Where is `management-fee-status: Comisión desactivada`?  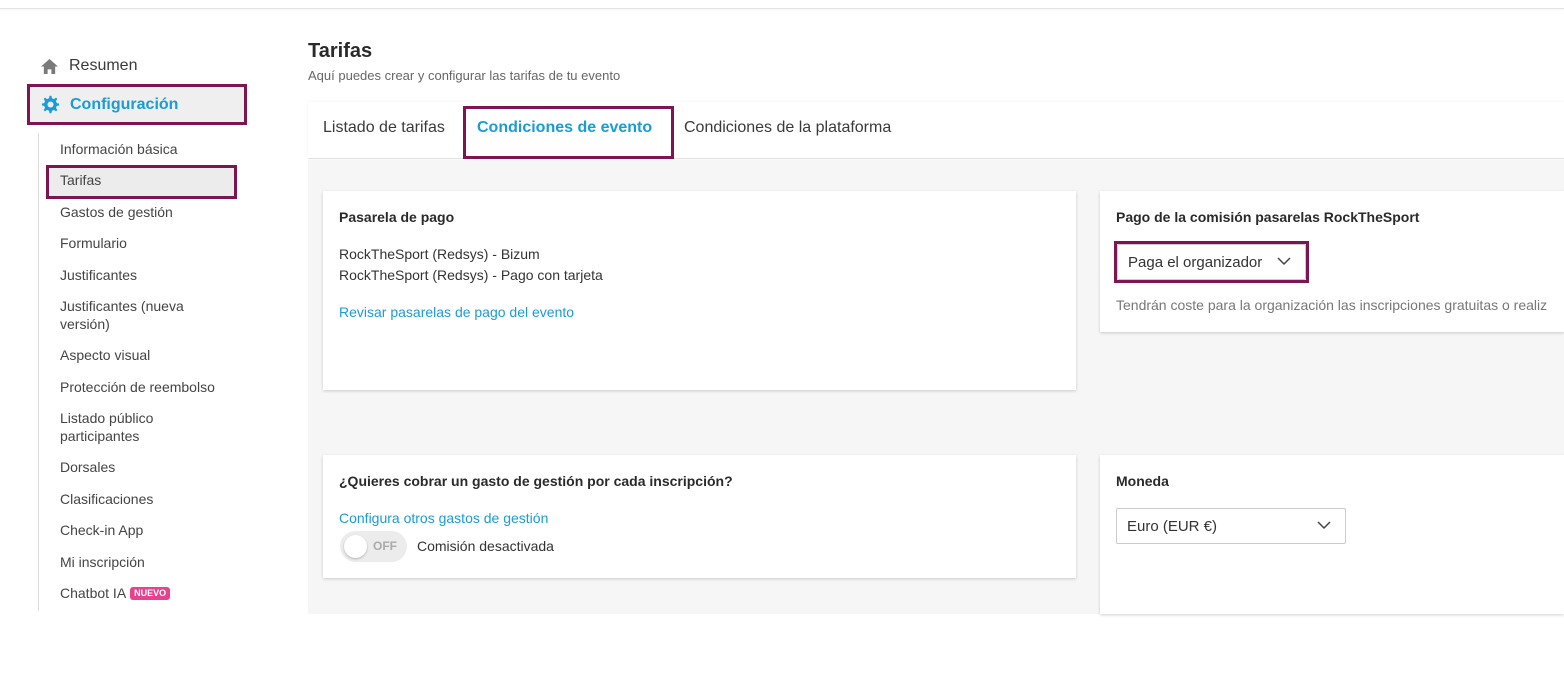
management-fee-status: Comisión desactivada is located at coordinates (485, 546).